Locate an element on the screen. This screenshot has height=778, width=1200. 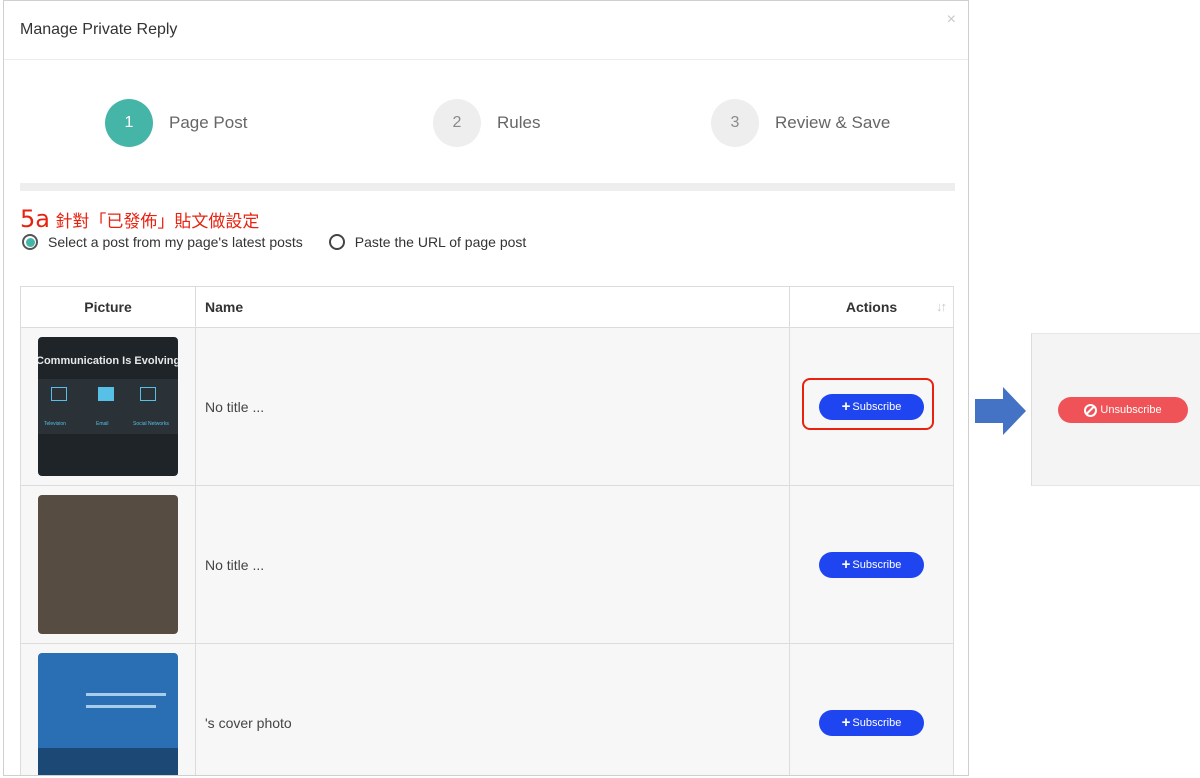
table-header: Picture Name Actions ↓↑ is located at coordinates (487, 307).